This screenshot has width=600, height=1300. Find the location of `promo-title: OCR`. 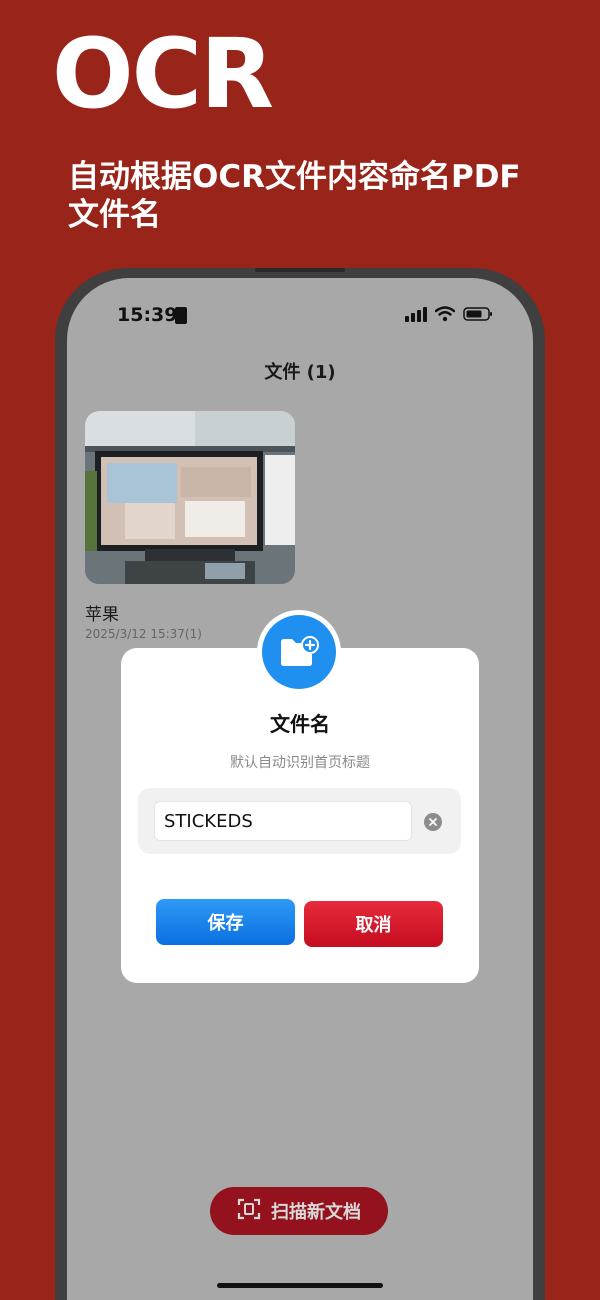

promo-title: OCR is located at coordinates (163, 74).